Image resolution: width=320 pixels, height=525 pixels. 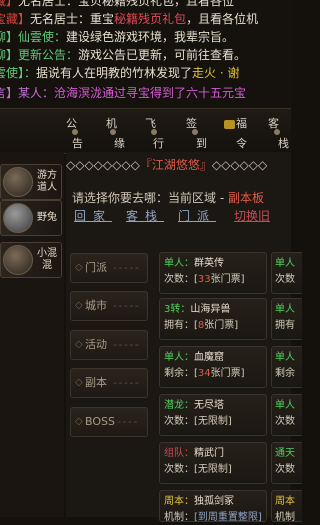 I want to click on link-home: 回家, so click(x=93, y=216).